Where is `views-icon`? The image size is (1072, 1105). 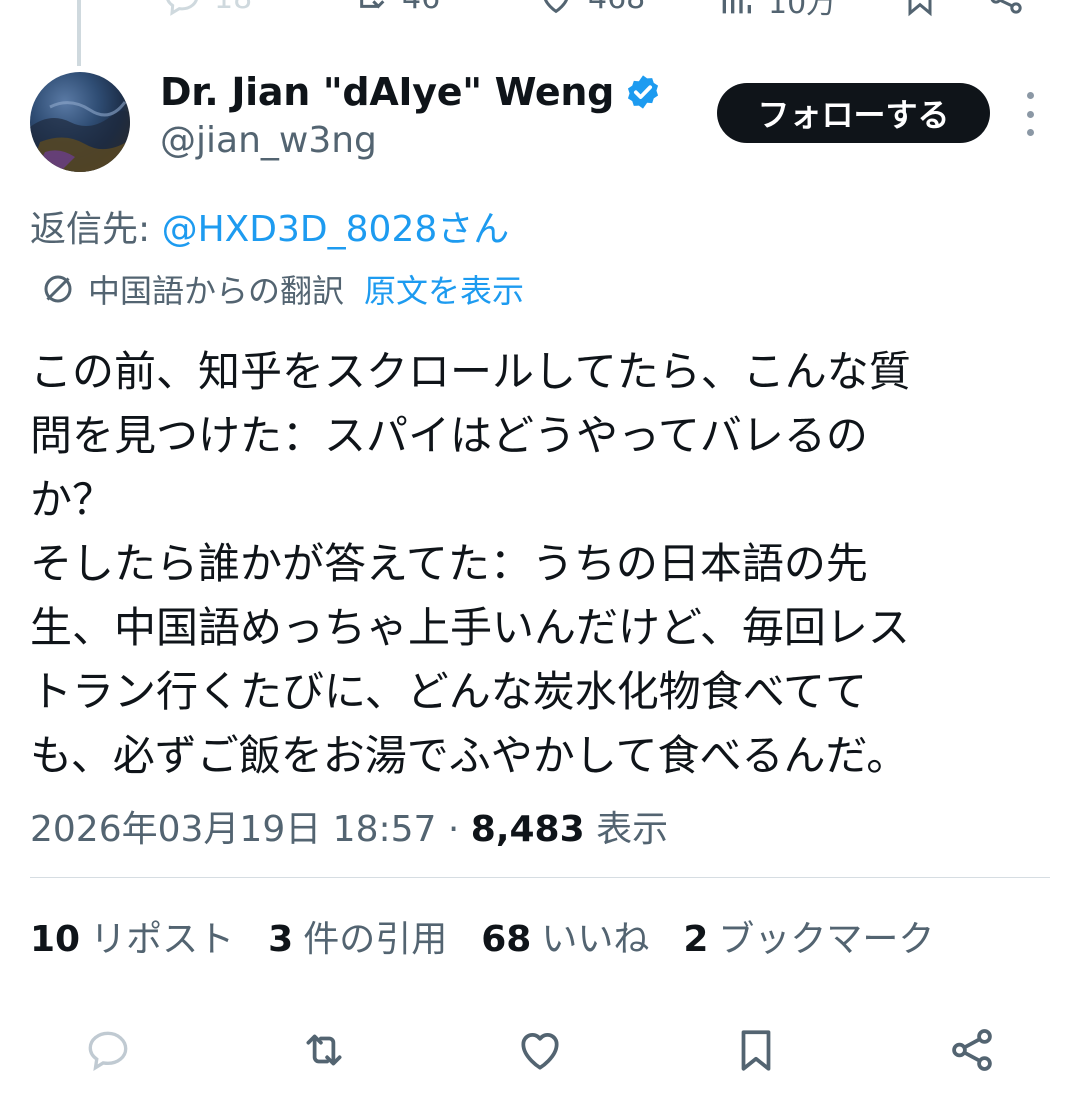 views-icon is located at coordinates (736, 7).